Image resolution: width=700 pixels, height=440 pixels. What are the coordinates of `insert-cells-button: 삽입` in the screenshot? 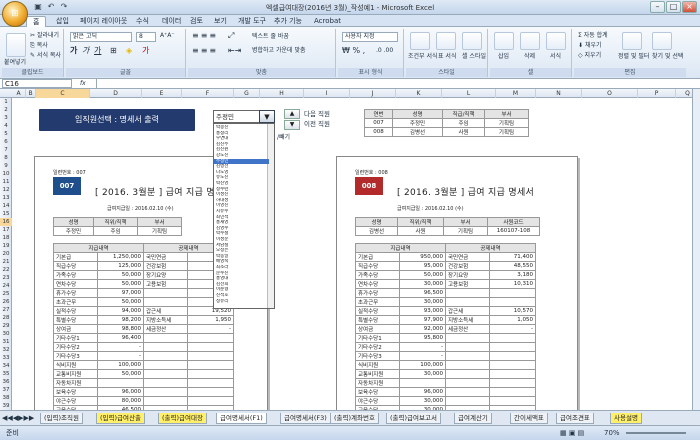 It's located at (503, 57).